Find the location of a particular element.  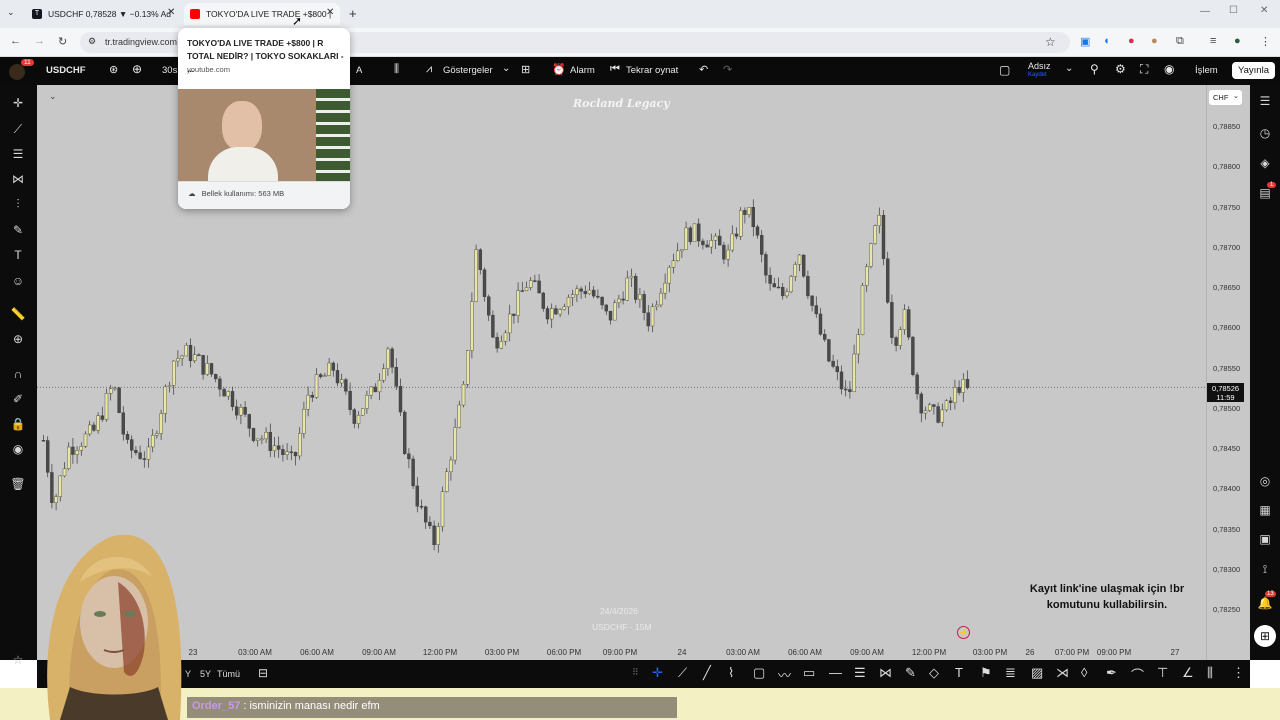

watchlist-icon: ☰ is located at coordinates (1265, 101).